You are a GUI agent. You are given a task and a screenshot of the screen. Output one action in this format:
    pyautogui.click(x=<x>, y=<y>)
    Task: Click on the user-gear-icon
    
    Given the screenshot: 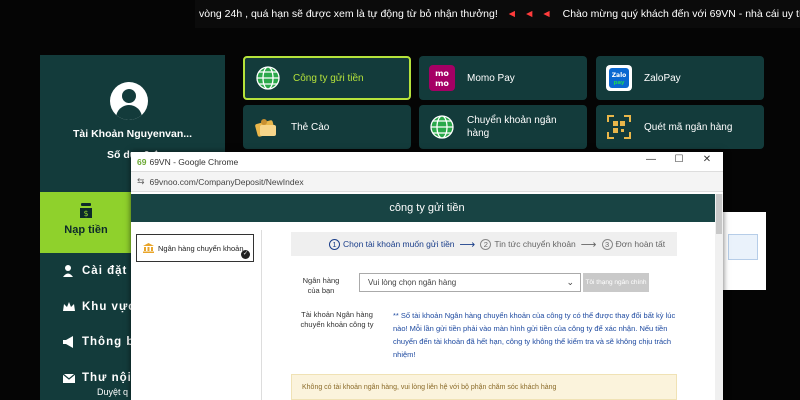 What is the action you would take?
    pyautogui.click(x=68, y=271)
    